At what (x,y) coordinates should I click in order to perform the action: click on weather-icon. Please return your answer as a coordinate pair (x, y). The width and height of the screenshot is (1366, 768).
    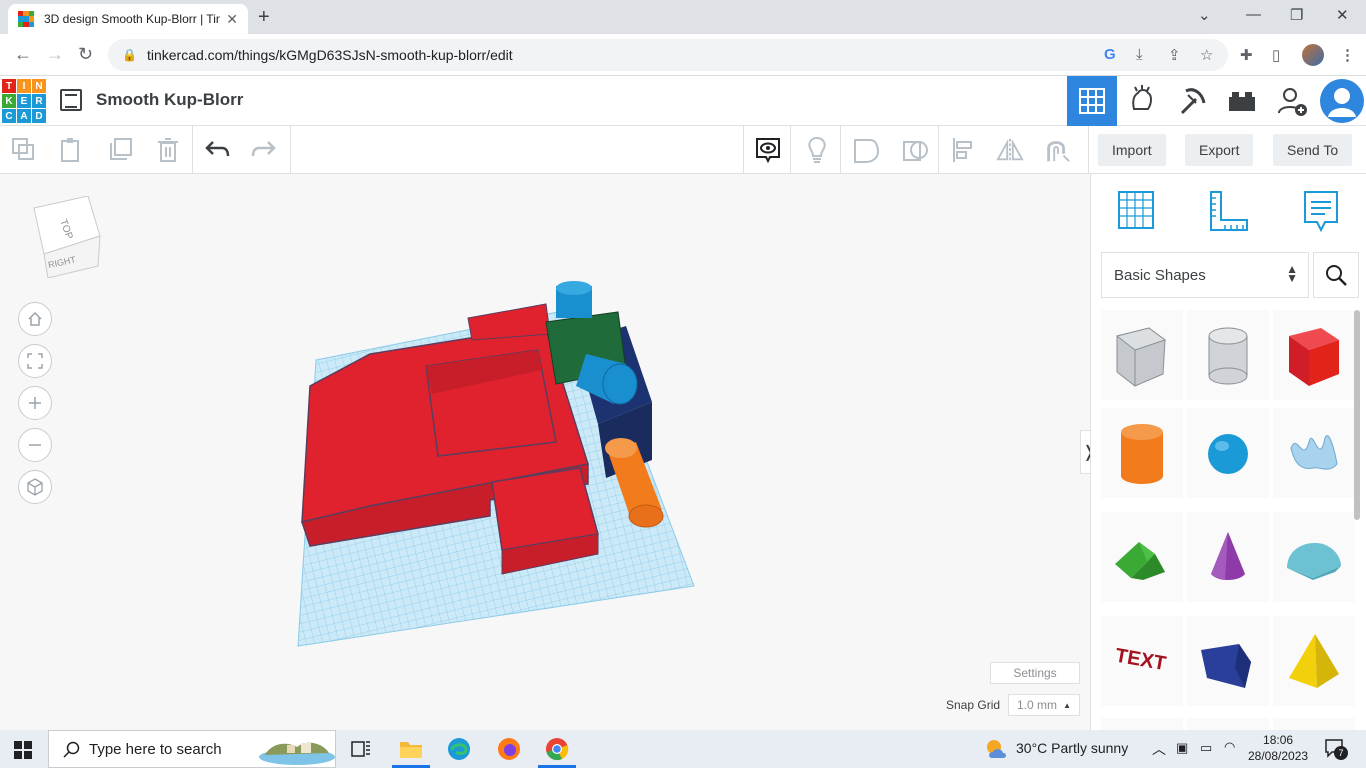
    Looking at the image, I should click on (997, 749).